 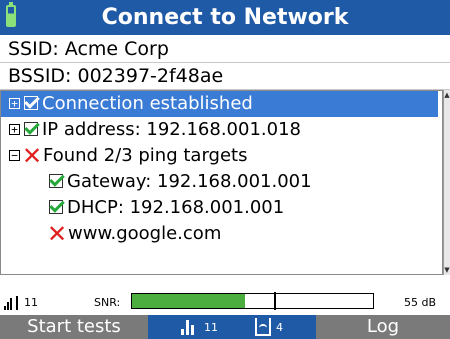 What do you see at coordinates (107, 302) in the screenshot?
I see `snr-label: SNR:` at bounding box center [107, 302].